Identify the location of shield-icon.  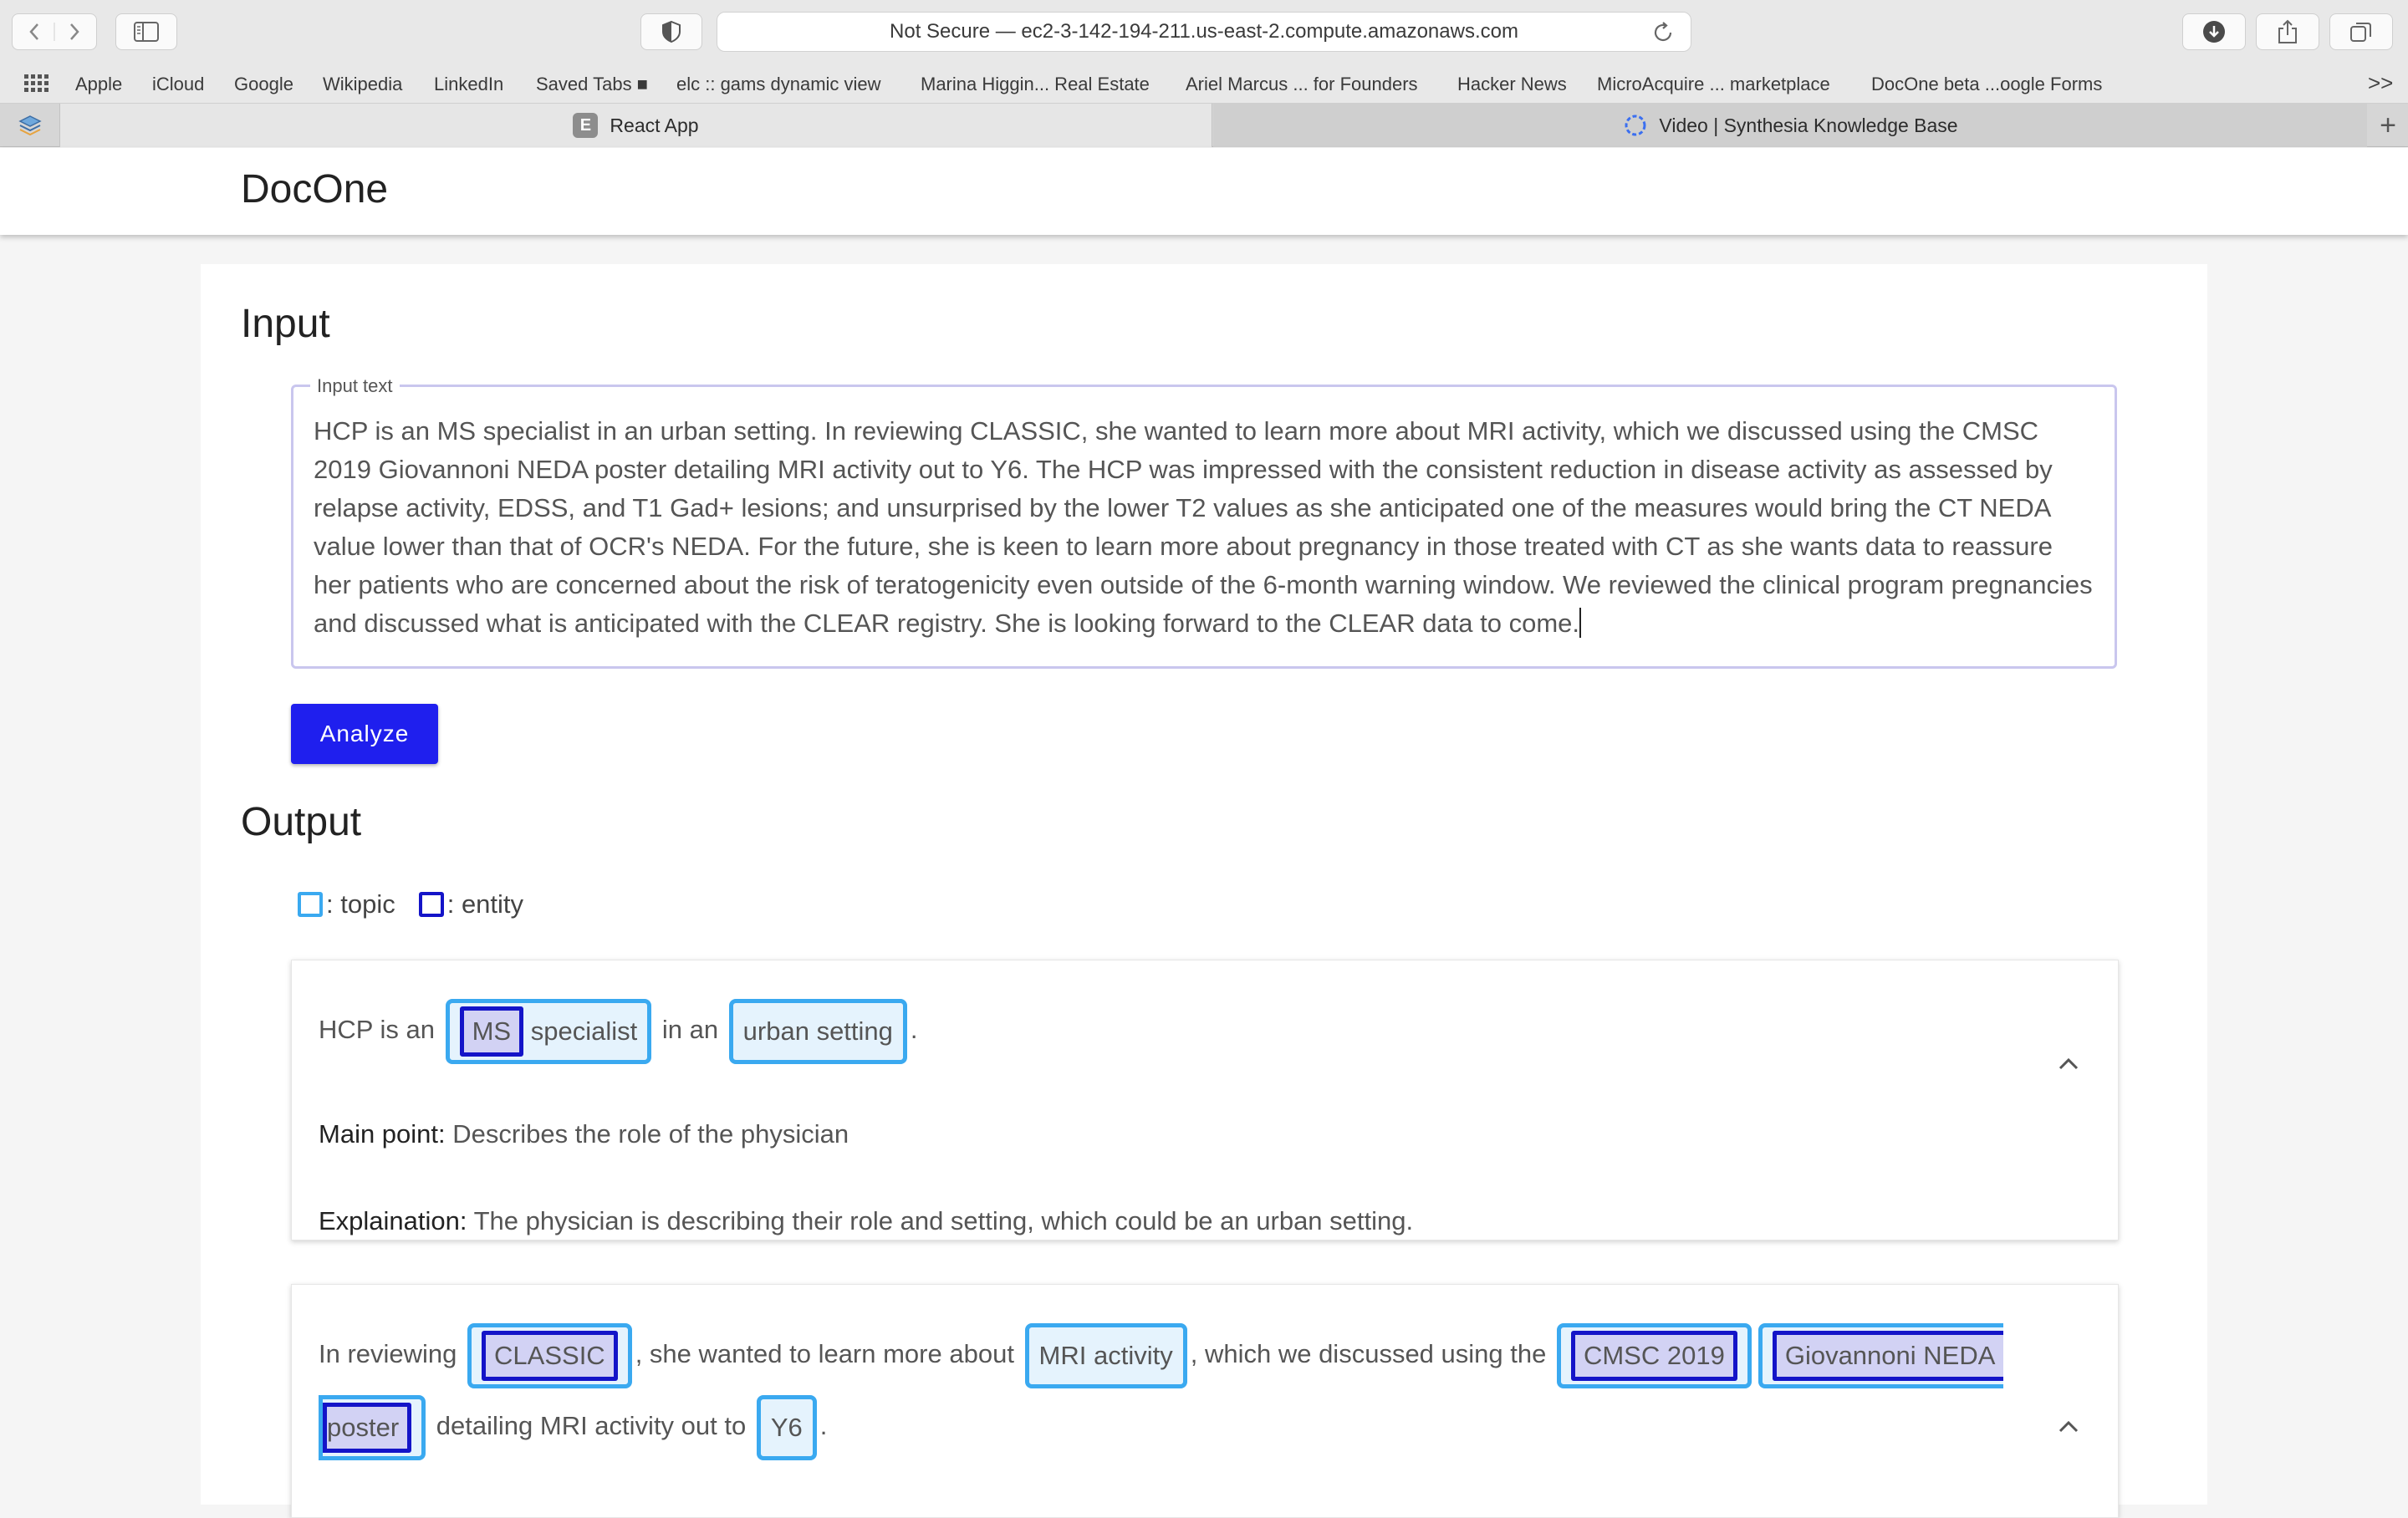
(672, 31).